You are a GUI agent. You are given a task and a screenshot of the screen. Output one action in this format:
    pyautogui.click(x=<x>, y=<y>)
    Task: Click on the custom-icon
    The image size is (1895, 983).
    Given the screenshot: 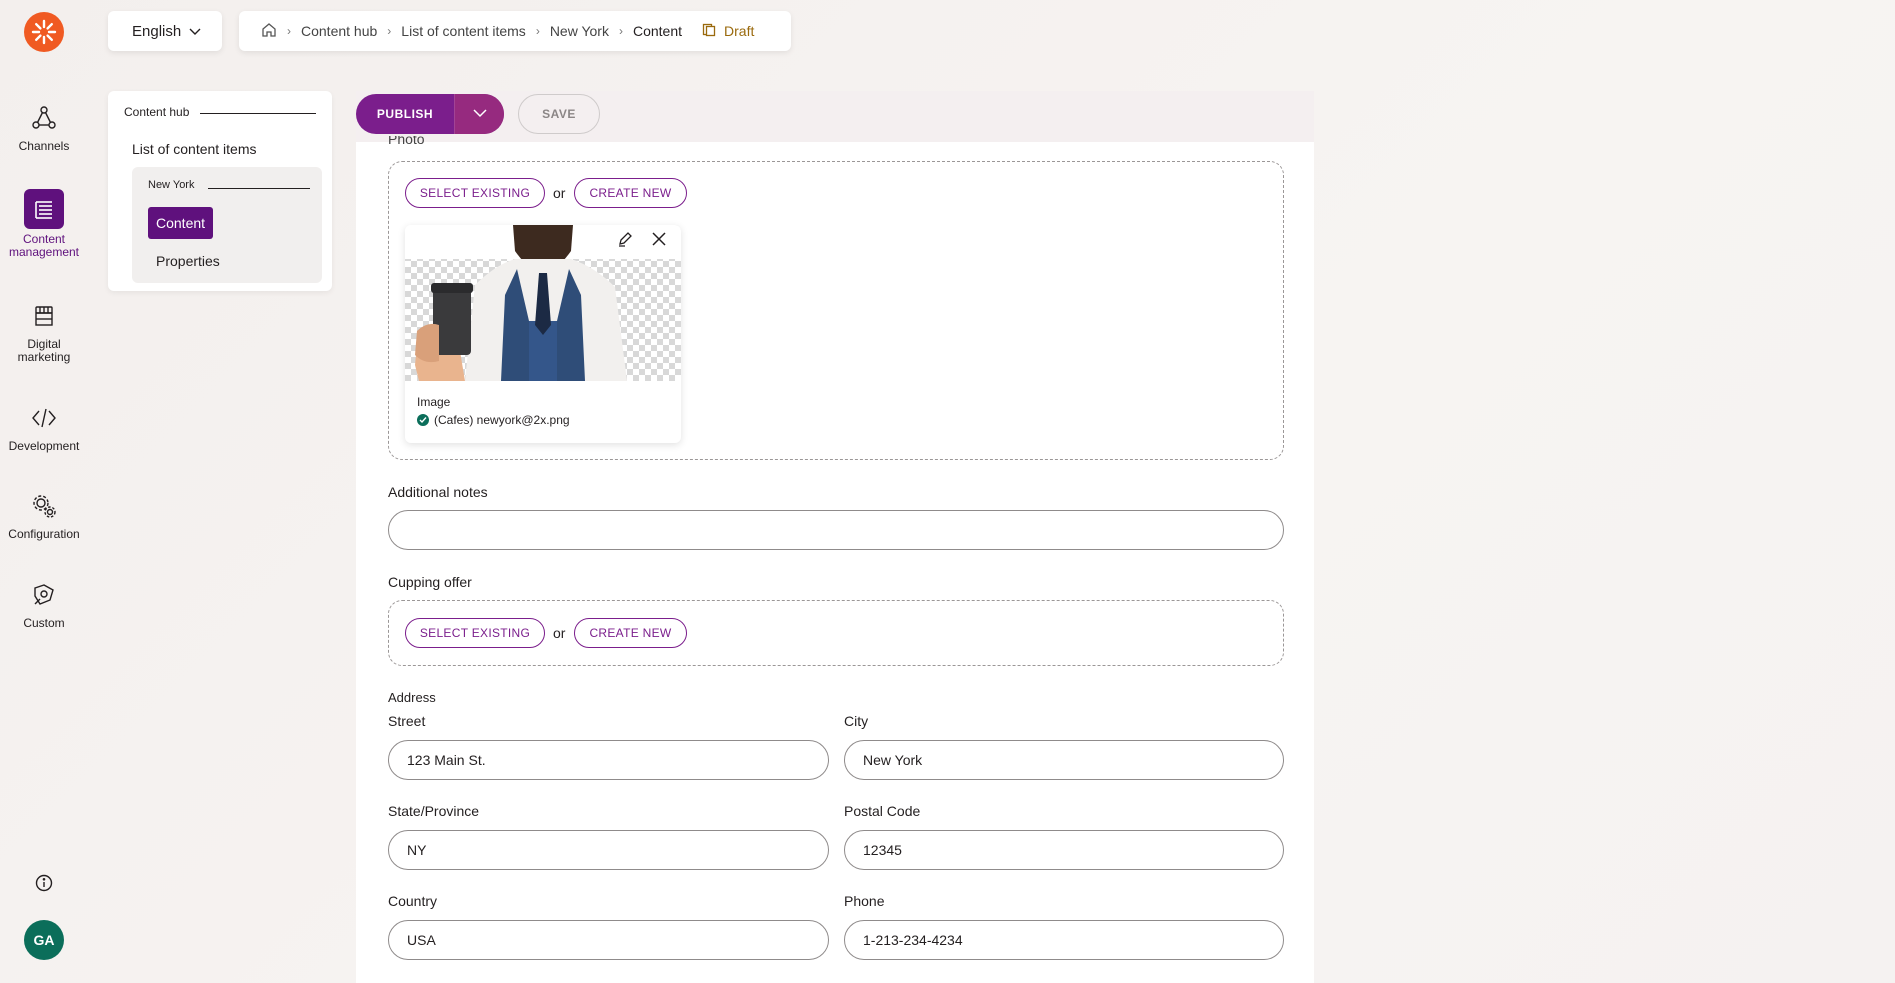 What is the action you would take?
    pyautogui.click(x=44, y=595)
    